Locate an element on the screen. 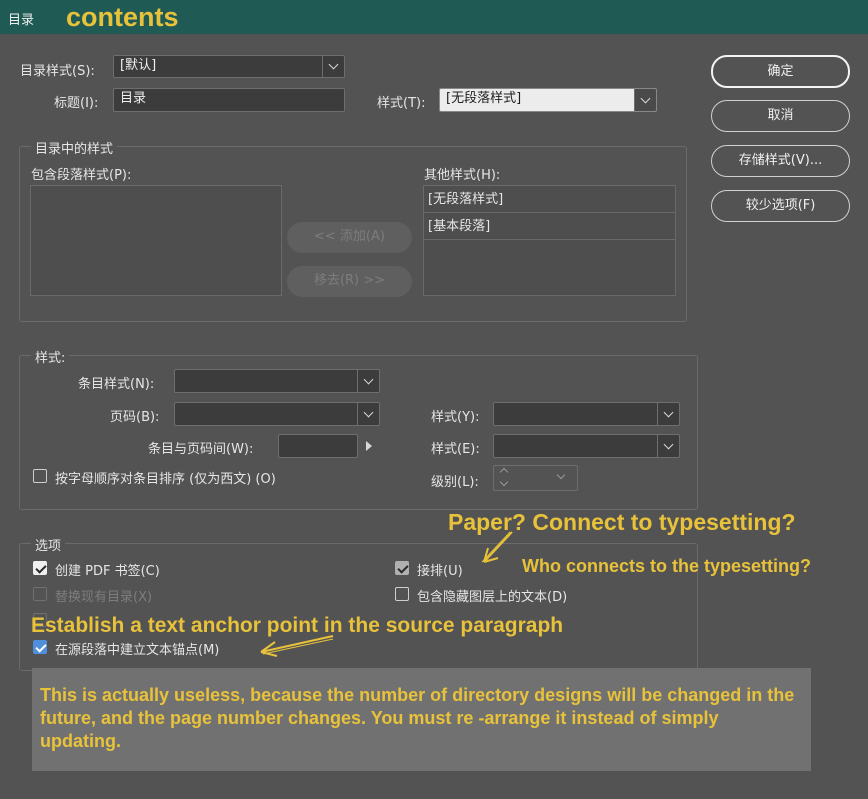 The width and height of the screenshot is (868, 799). page-number-dropdown is located at coordinates (277, 414).